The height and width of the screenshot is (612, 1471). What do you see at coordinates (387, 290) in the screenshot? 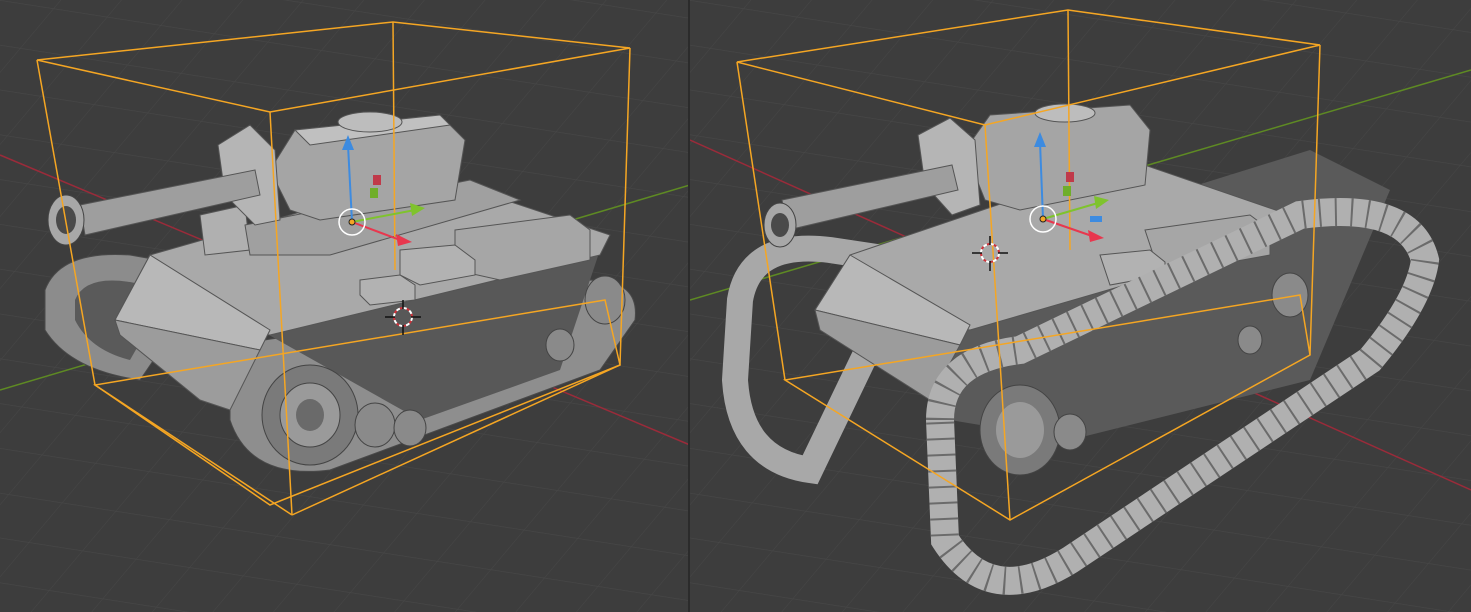
I see `hull-box-tiny` at bounding box center [387, 290].